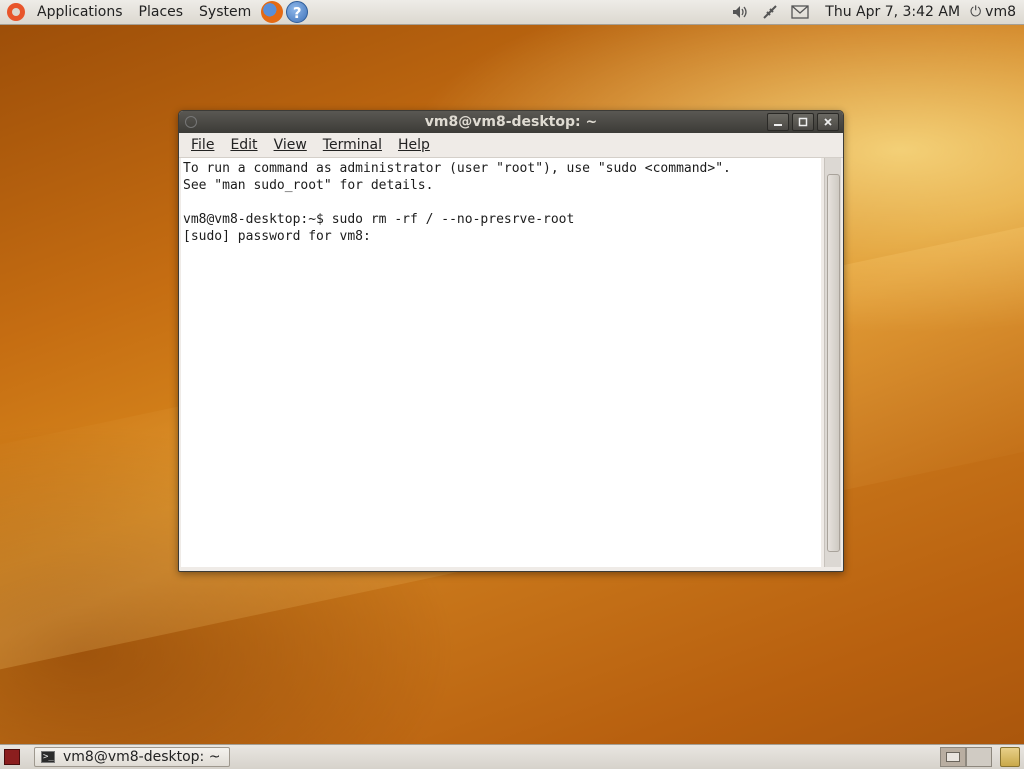  I want to click on workspace-switcher, so click(966, 757).